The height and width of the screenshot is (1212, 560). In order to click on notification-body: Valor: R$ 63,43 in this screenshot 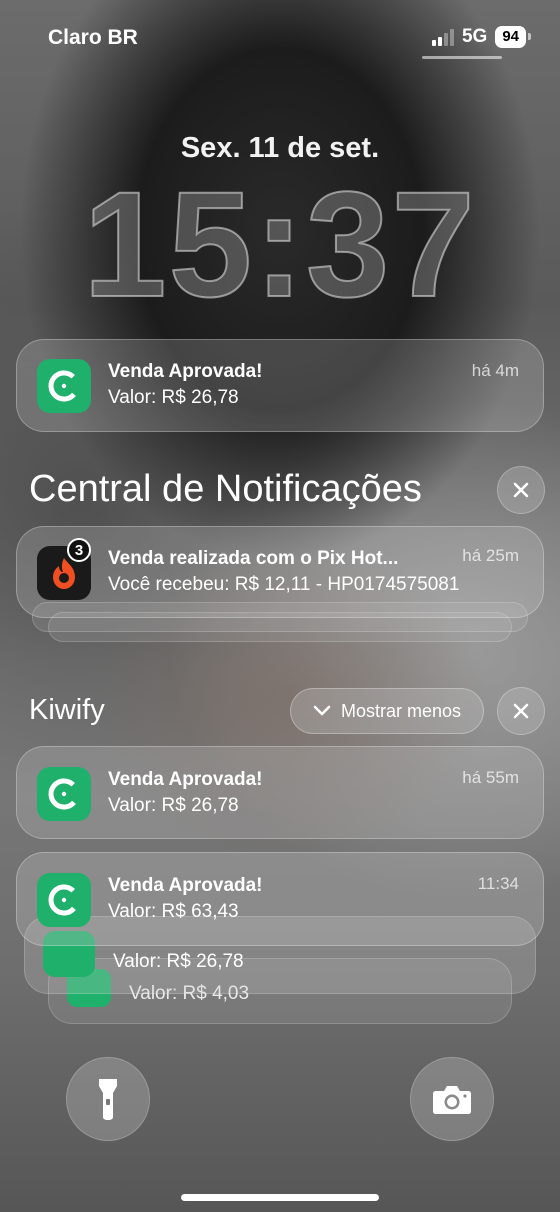, I will do `click(173, 911)`.